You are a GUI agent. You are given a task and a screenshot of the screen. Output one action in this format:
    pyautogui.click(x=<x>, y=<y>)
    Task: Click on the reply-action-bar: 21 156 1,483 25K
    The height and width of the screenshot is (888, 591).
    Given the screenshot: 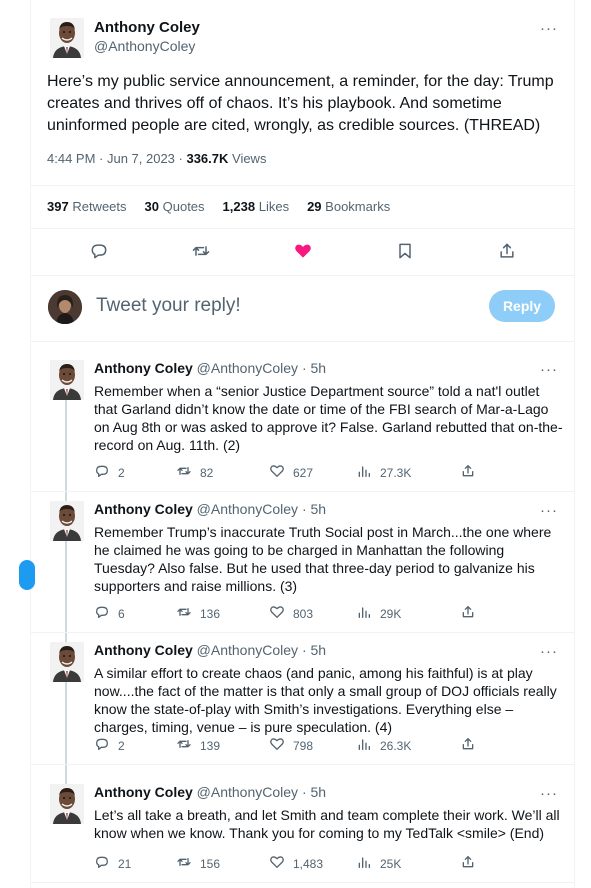 What is the action you would take?
    pyautogui.click(x=289, y=863)
    